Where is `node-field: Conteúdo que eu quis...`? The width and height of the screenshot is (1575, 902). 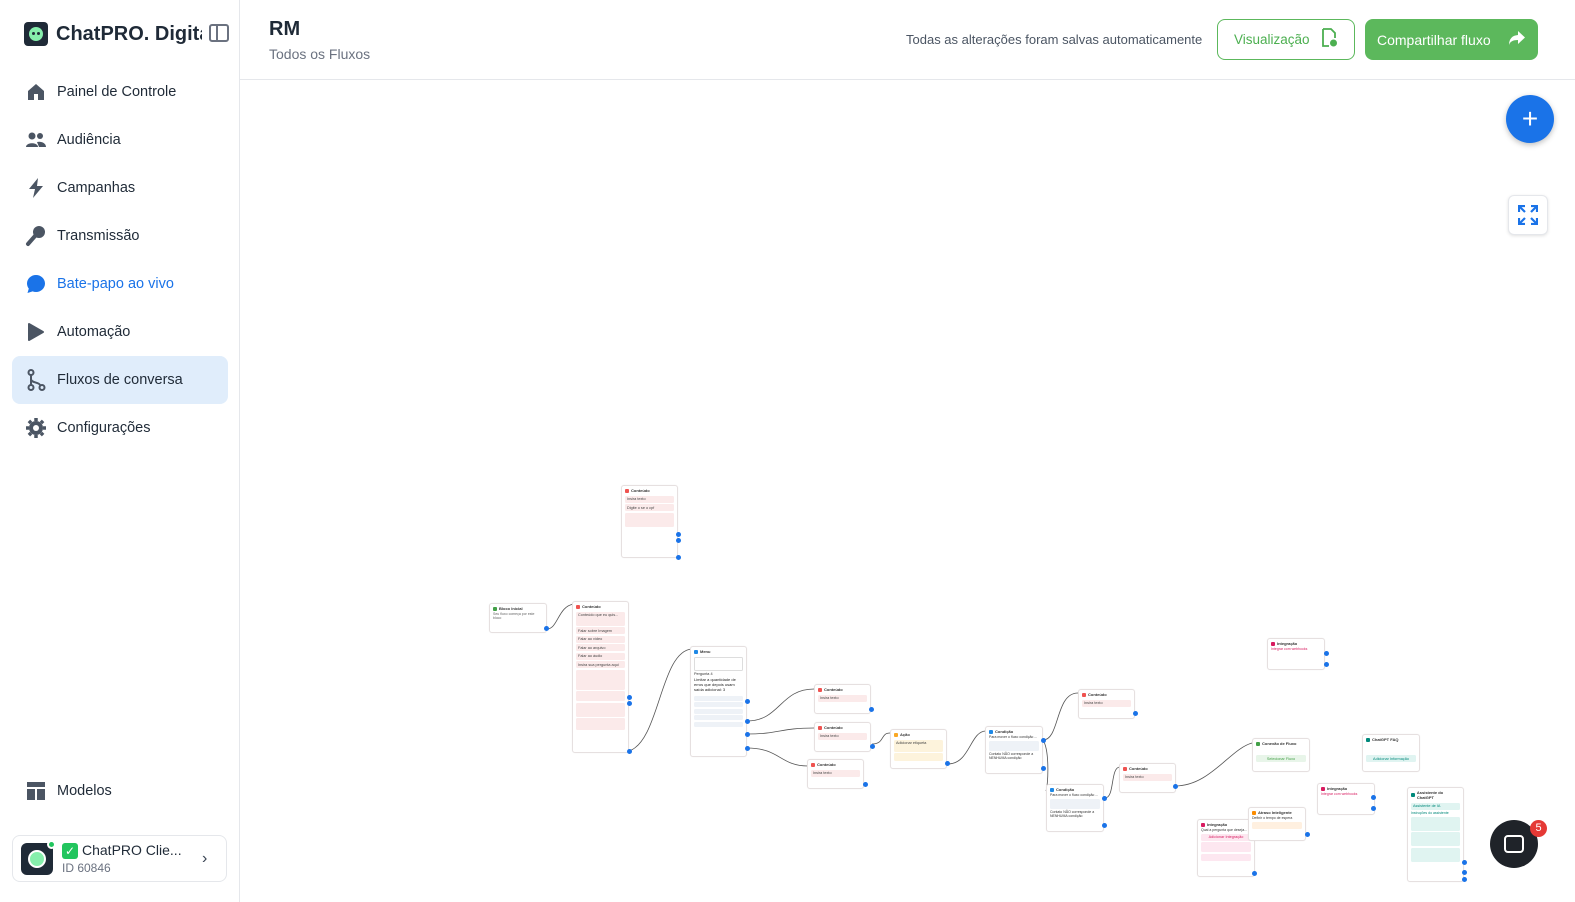
node-field: Conteúdo que eu quis... is located at coordinates (600, 618).